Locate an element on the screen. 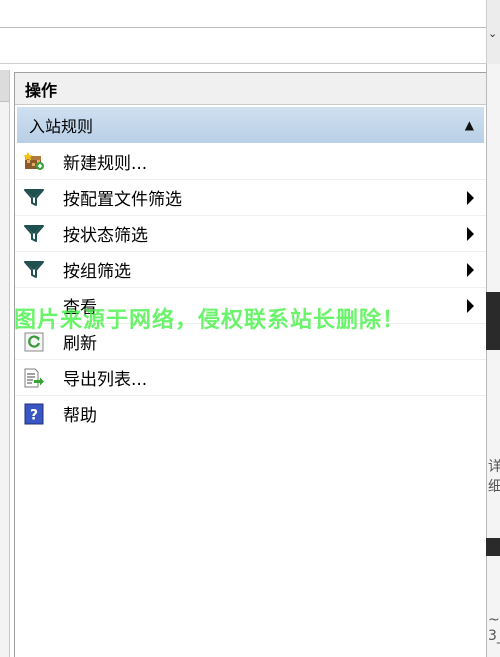  action-filter-by-group: 按组筛选 is located at coordinates (250, 269).